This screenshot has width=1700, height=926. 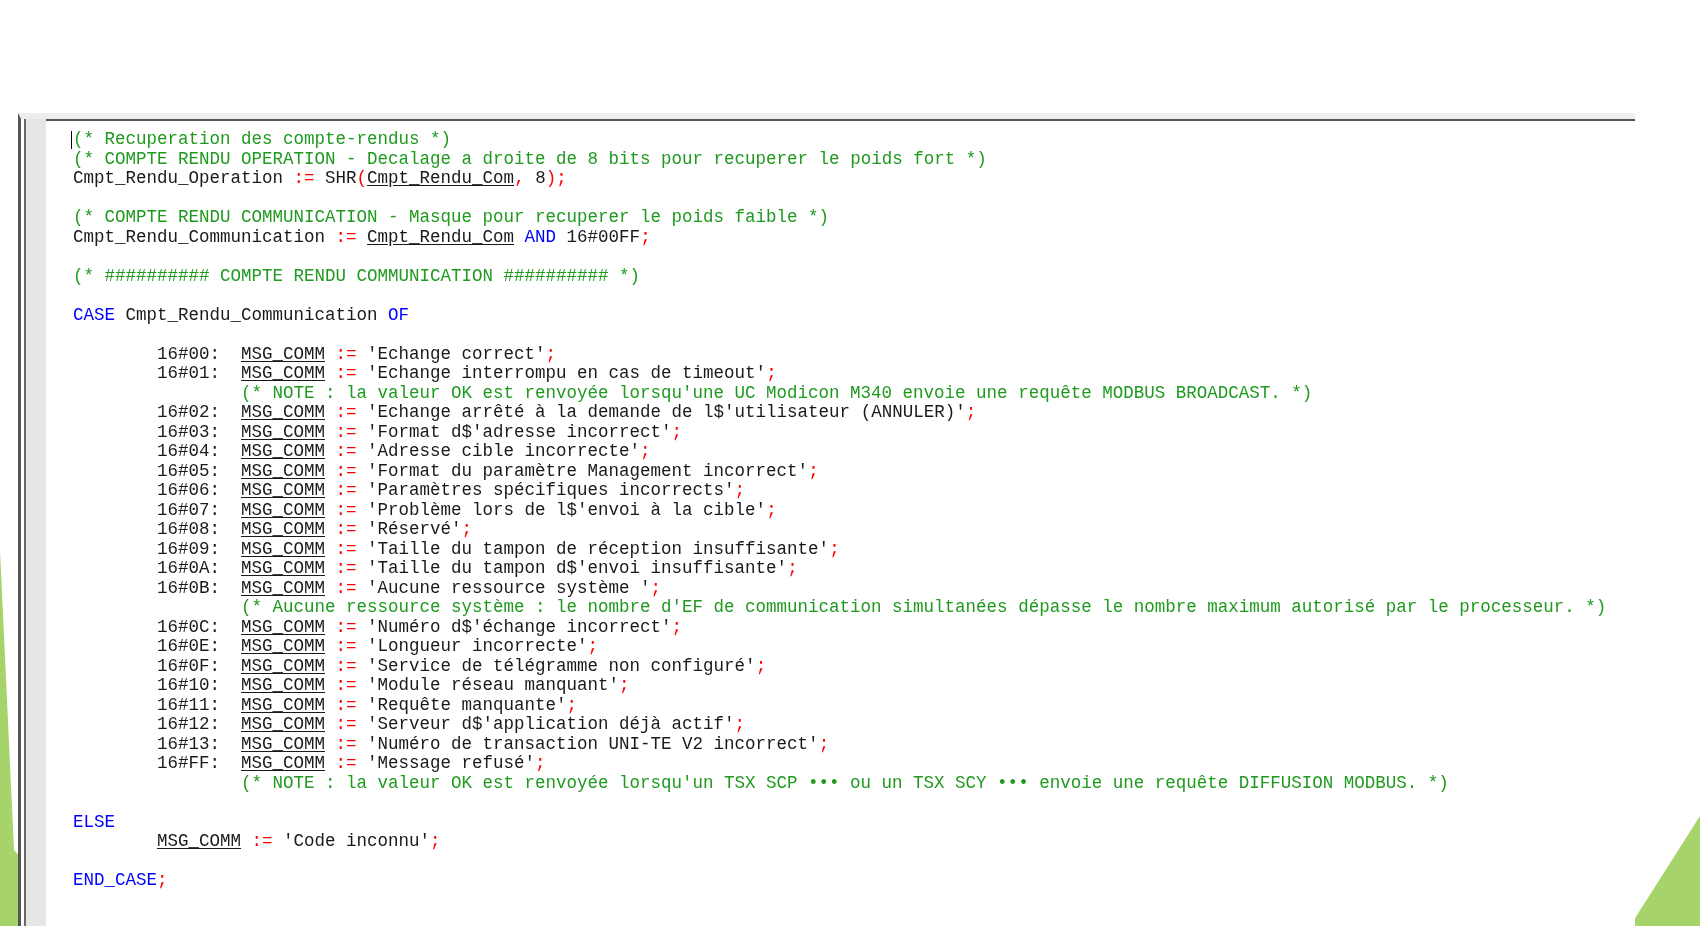 What do you see at coordinates (404, 451) in the screenshot?
I see `code-line: 16#04: MSG_COMM := 'Adresse cible incorrecte';` at bounding box center [404, 451].